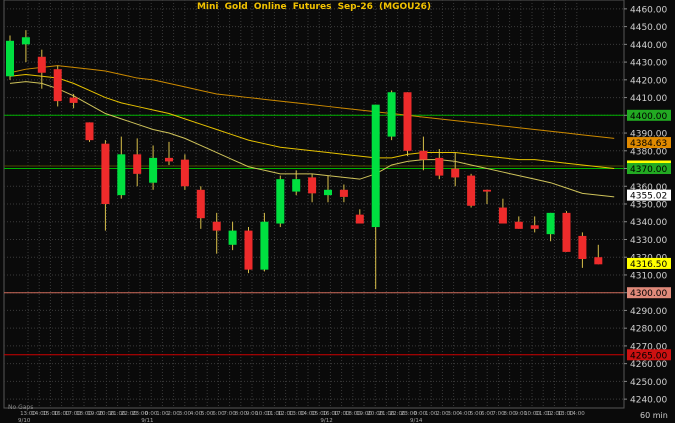  Describe the element at coordinates (648, 81) in the screenshot. I see `y-tick-label: 4420.00` at that location.